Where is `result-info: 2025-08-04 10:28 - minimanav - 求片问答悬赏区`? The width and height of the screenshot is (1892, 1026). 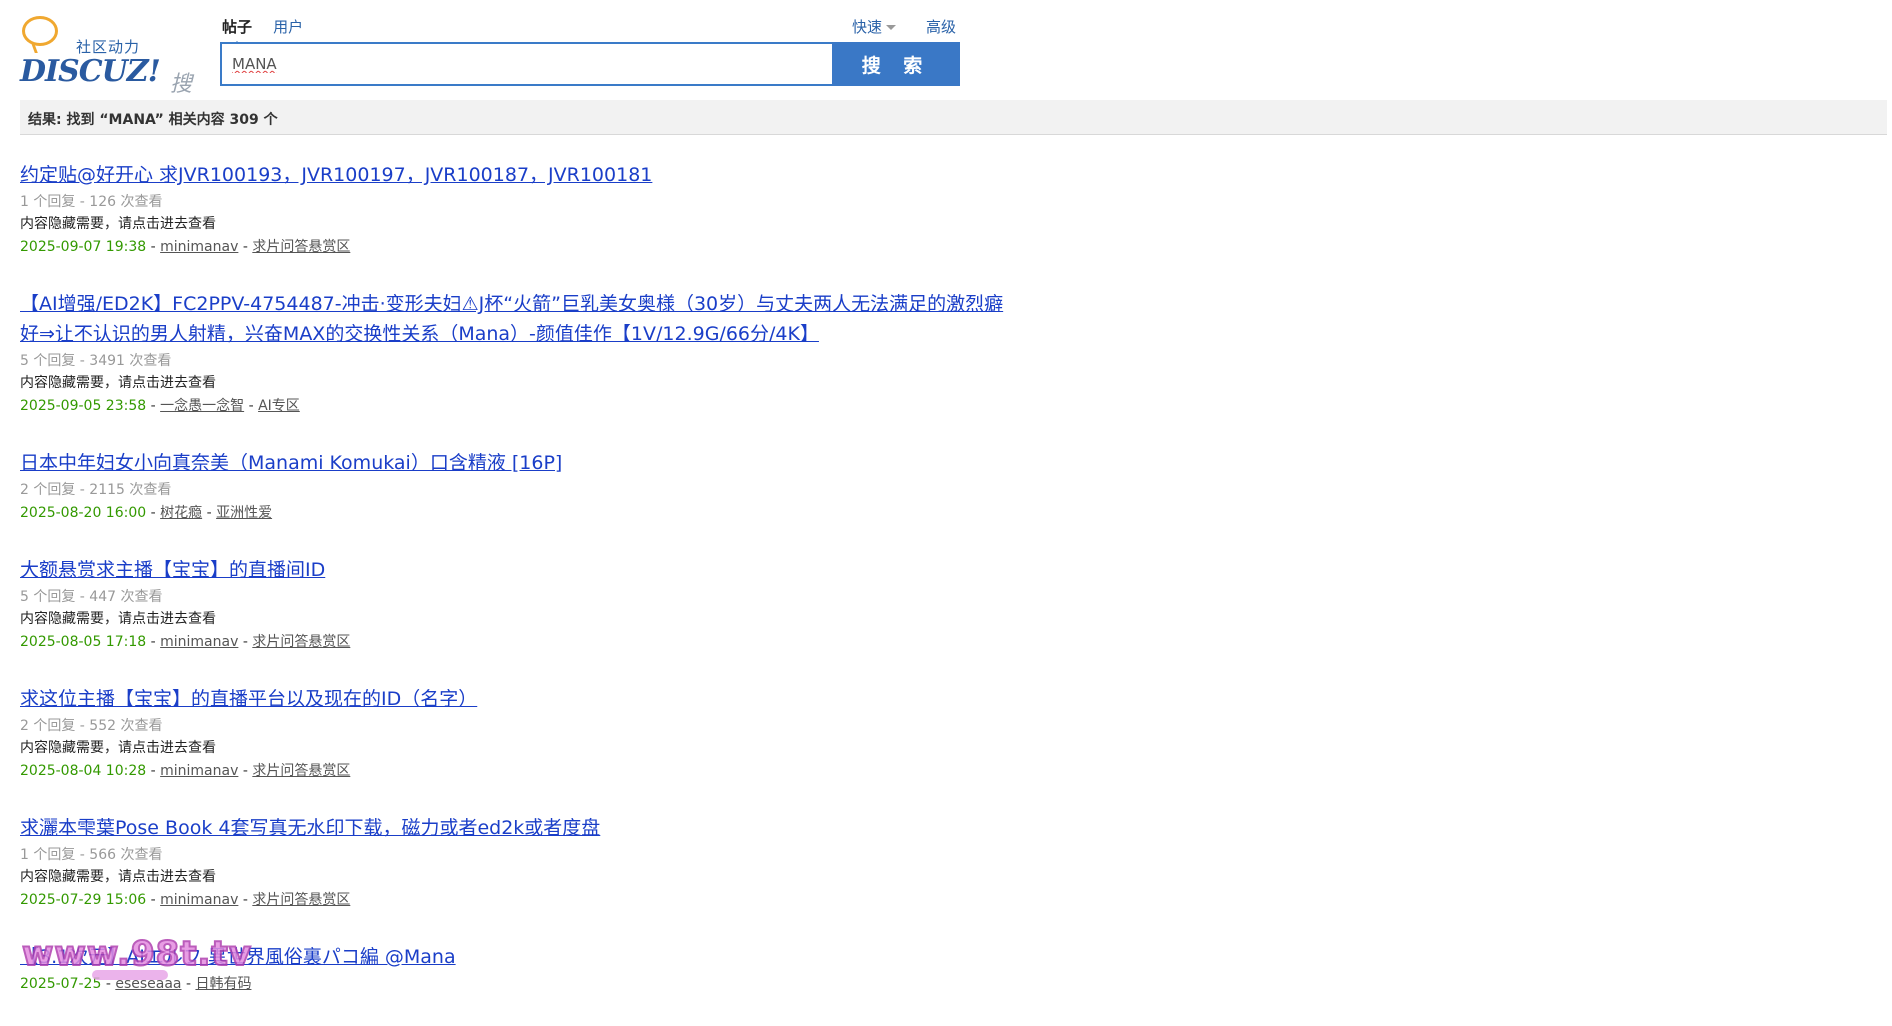 result-info: 2025-08-04 10:28 - minimanav - 求片问答悬赏区 is located at coordinates (185, 771).